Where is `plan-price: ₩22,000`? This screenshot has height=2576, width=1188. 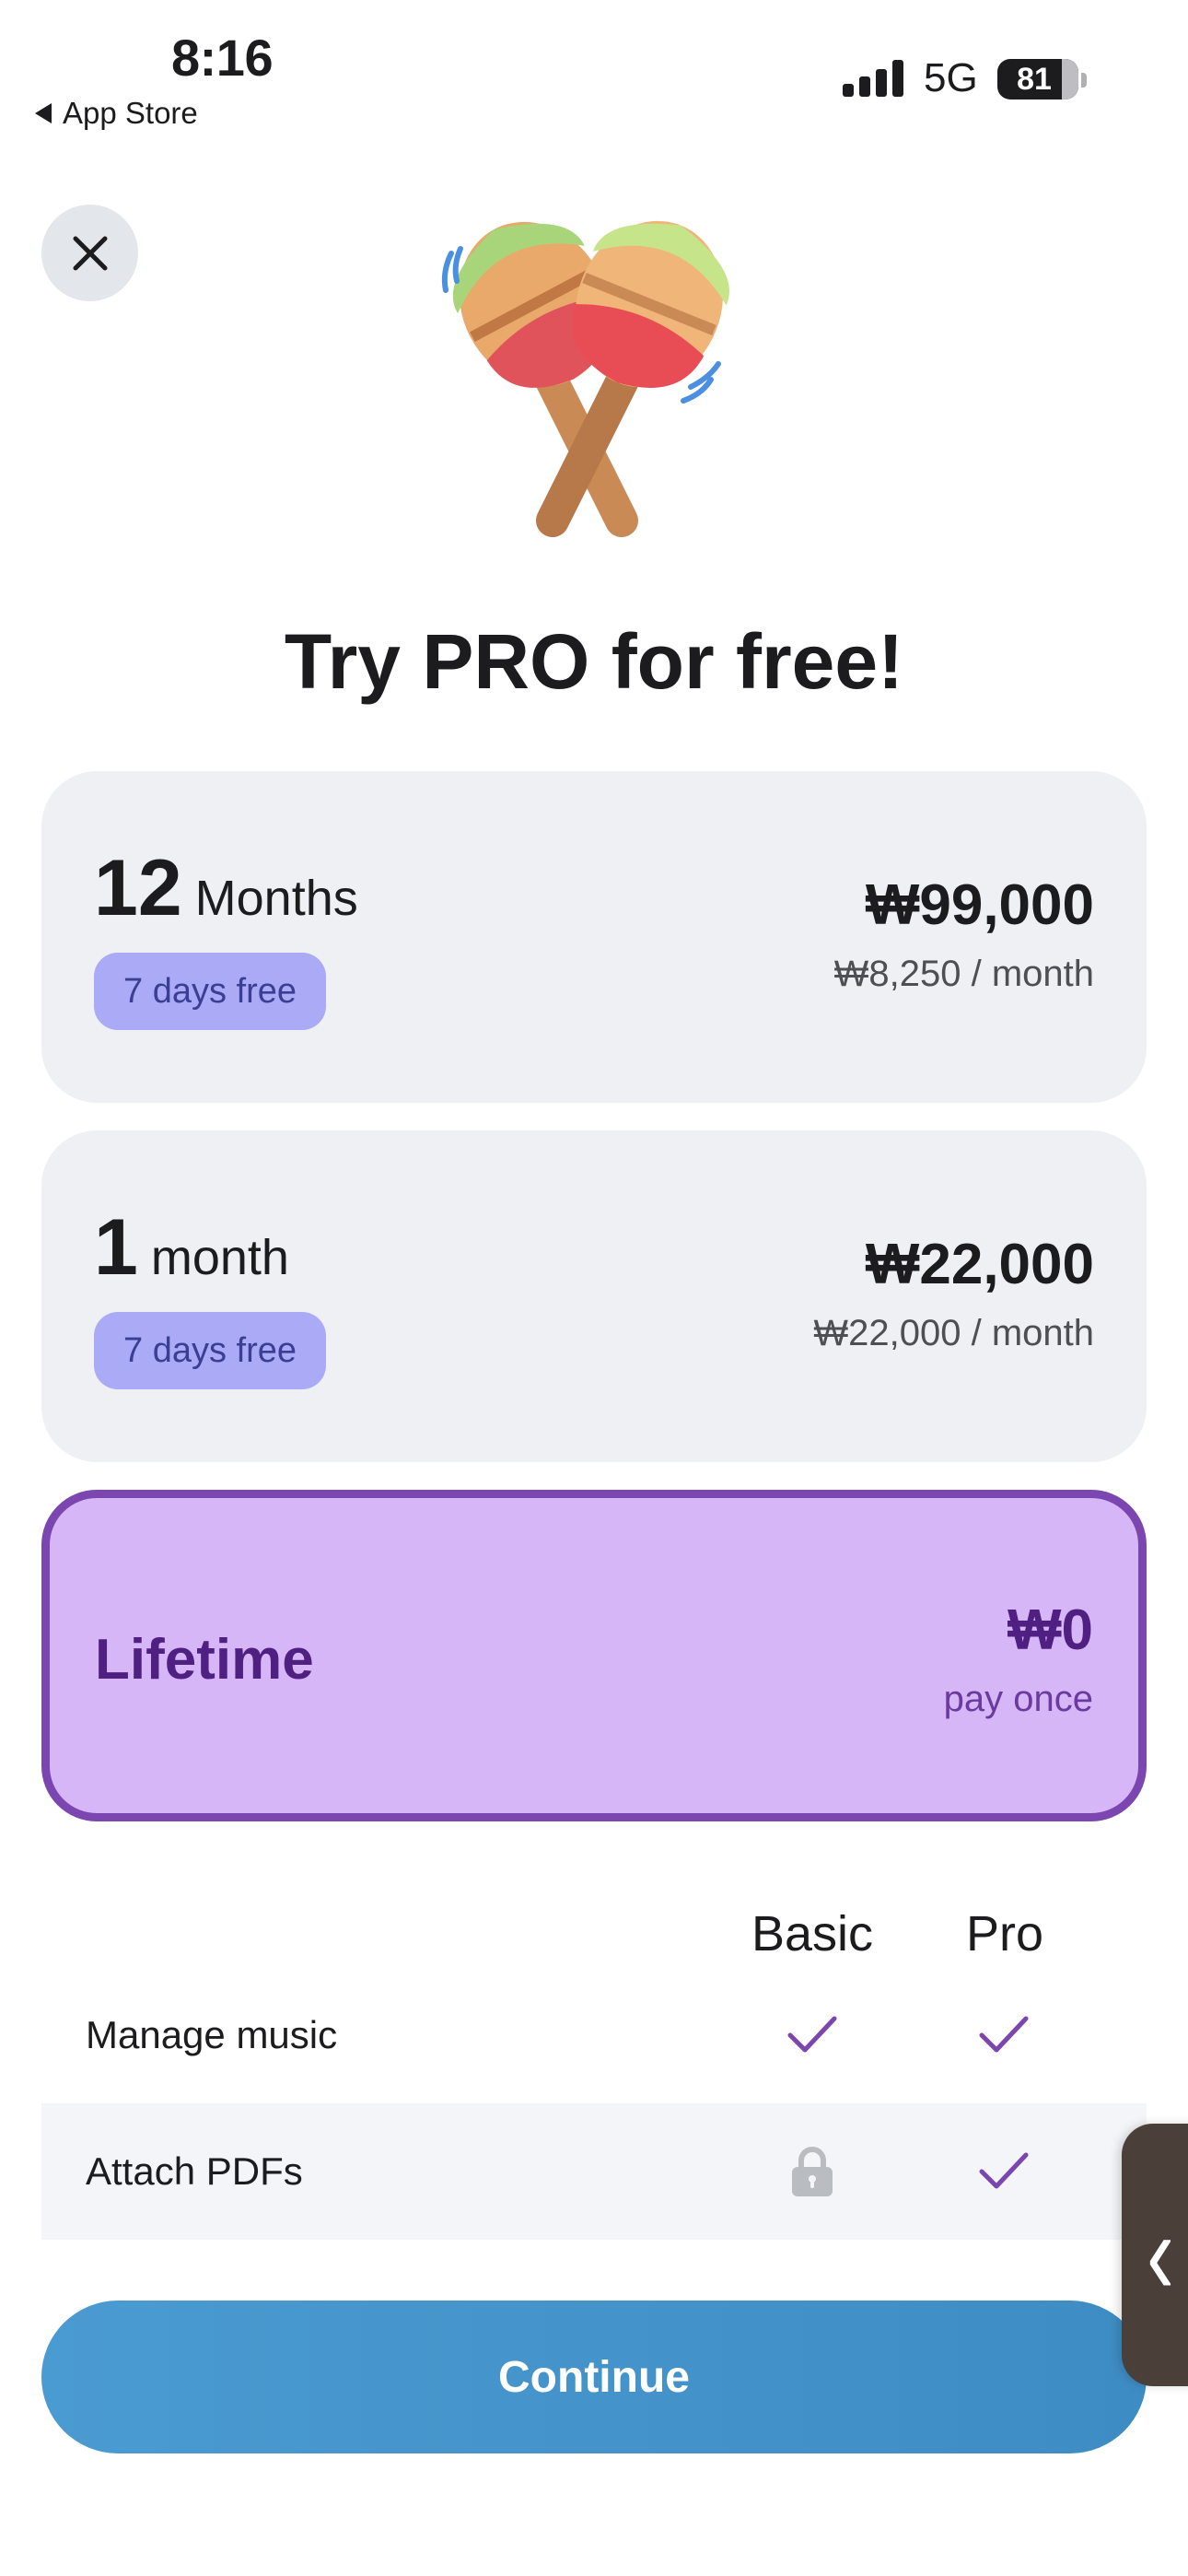
plan-price: ₩22,000 is located at coordinates (979, 1264).